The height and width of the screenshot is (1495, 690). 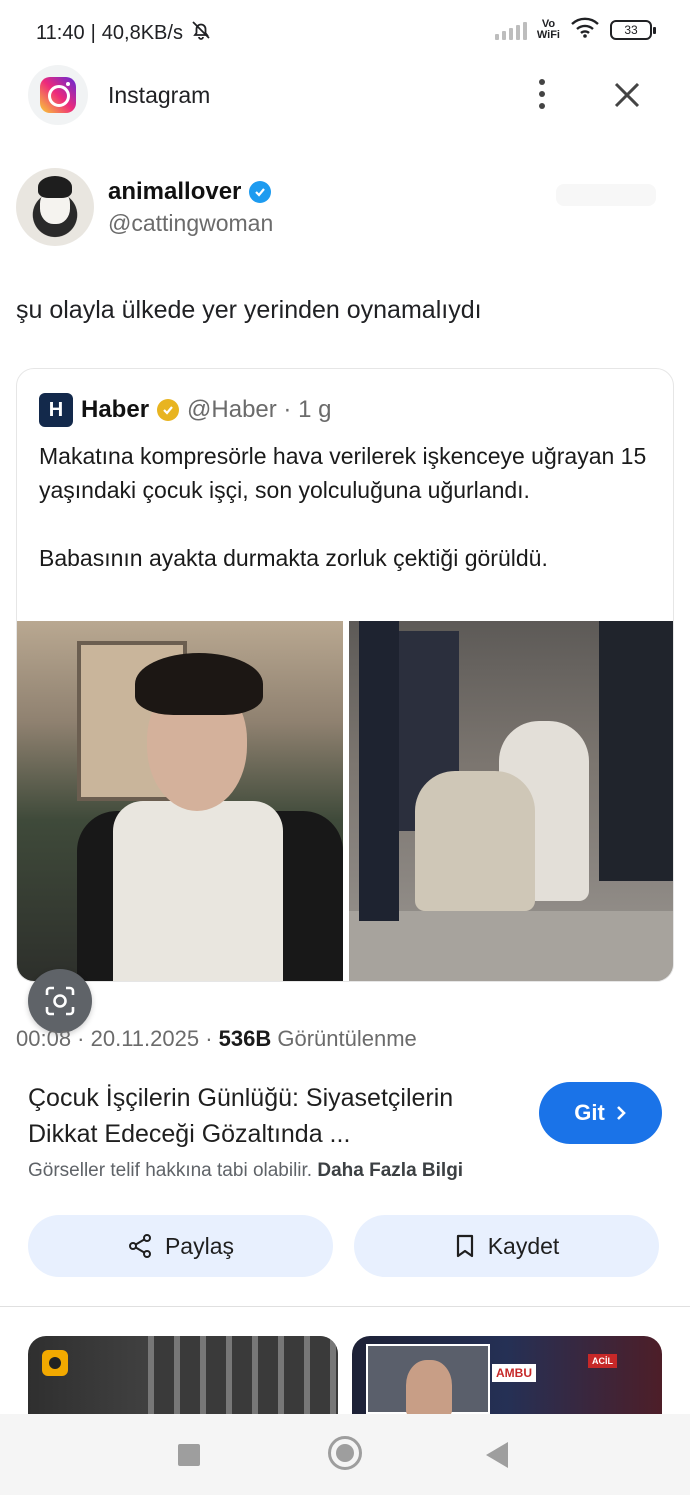 I want to click on battery-icon: 33, so click(x=633, y=29).